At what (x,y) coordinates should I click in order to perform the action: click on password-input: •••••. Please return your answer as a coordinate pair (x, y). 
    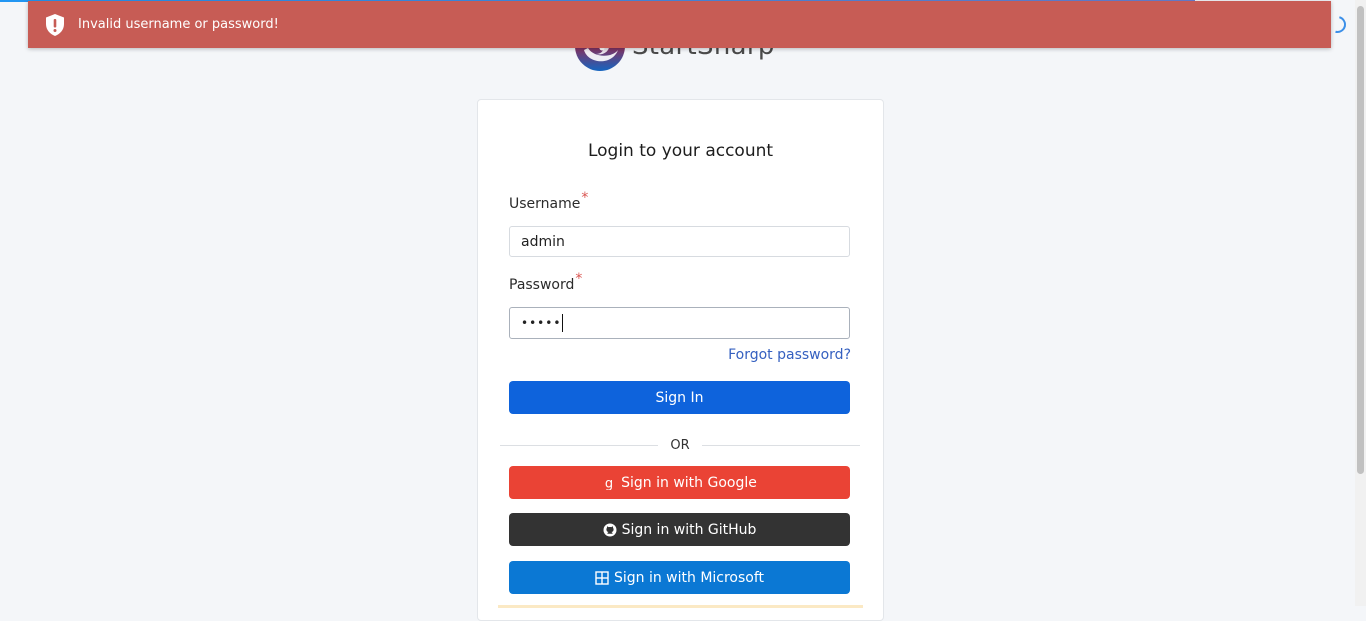
    Looking at the image, I should click on (679, 323).